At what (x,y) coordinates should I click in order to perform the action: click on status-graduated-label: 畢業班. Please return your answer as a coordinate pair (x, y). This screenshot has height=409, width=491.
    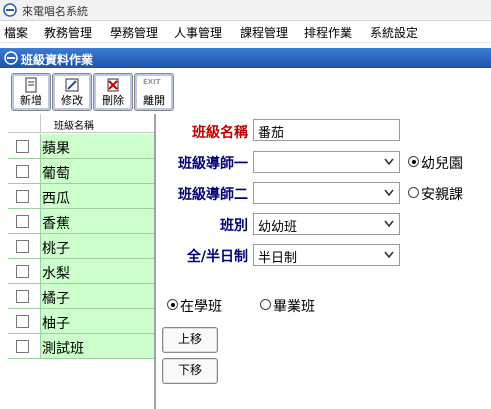
    Looking at the image, I should click on (294, 307).